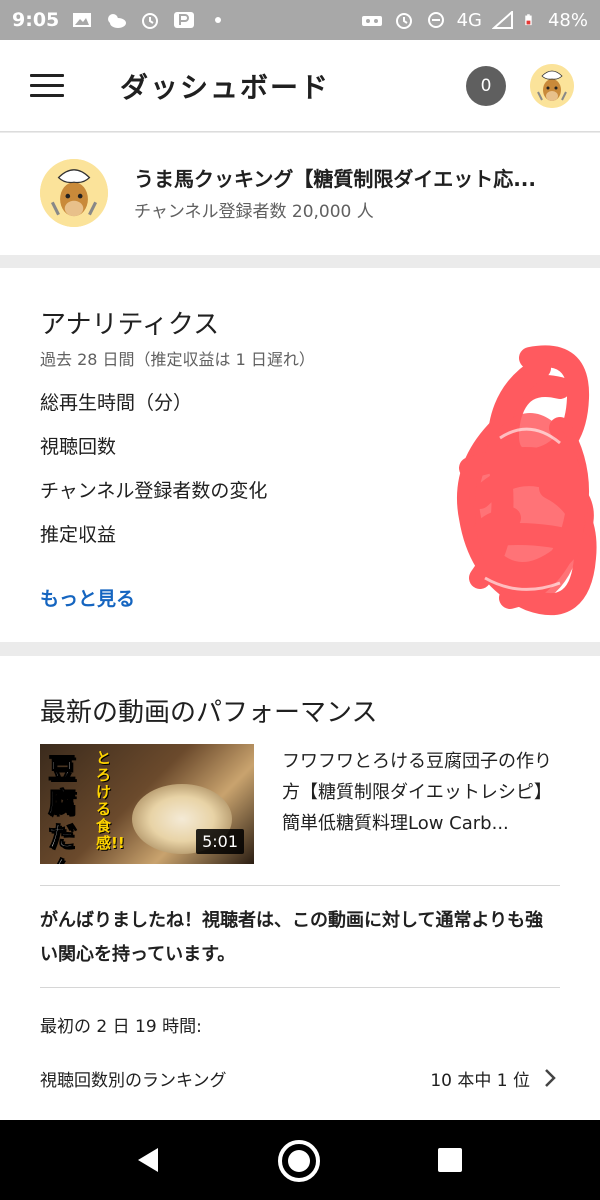 Image resolution: width=600 pixels, height=1200 pixels. Describe the element at coordinates (300, 1079) in the screenshot. I see `view-ranking-row: 視聴回数別のランキング 10 本中 1 位` at that location.